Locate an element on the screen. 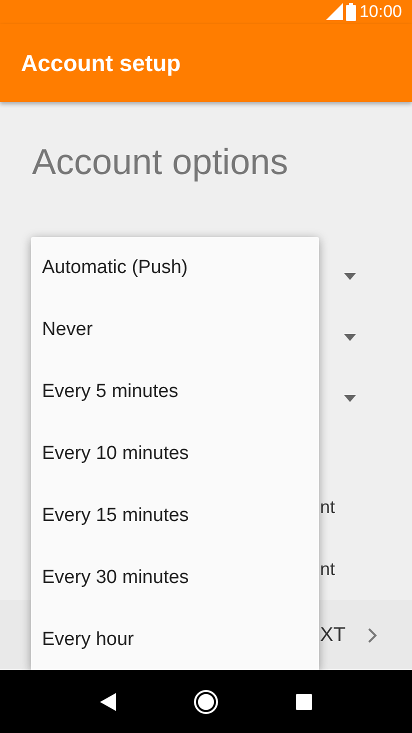  back-icon is located at coordinates (108, 701).